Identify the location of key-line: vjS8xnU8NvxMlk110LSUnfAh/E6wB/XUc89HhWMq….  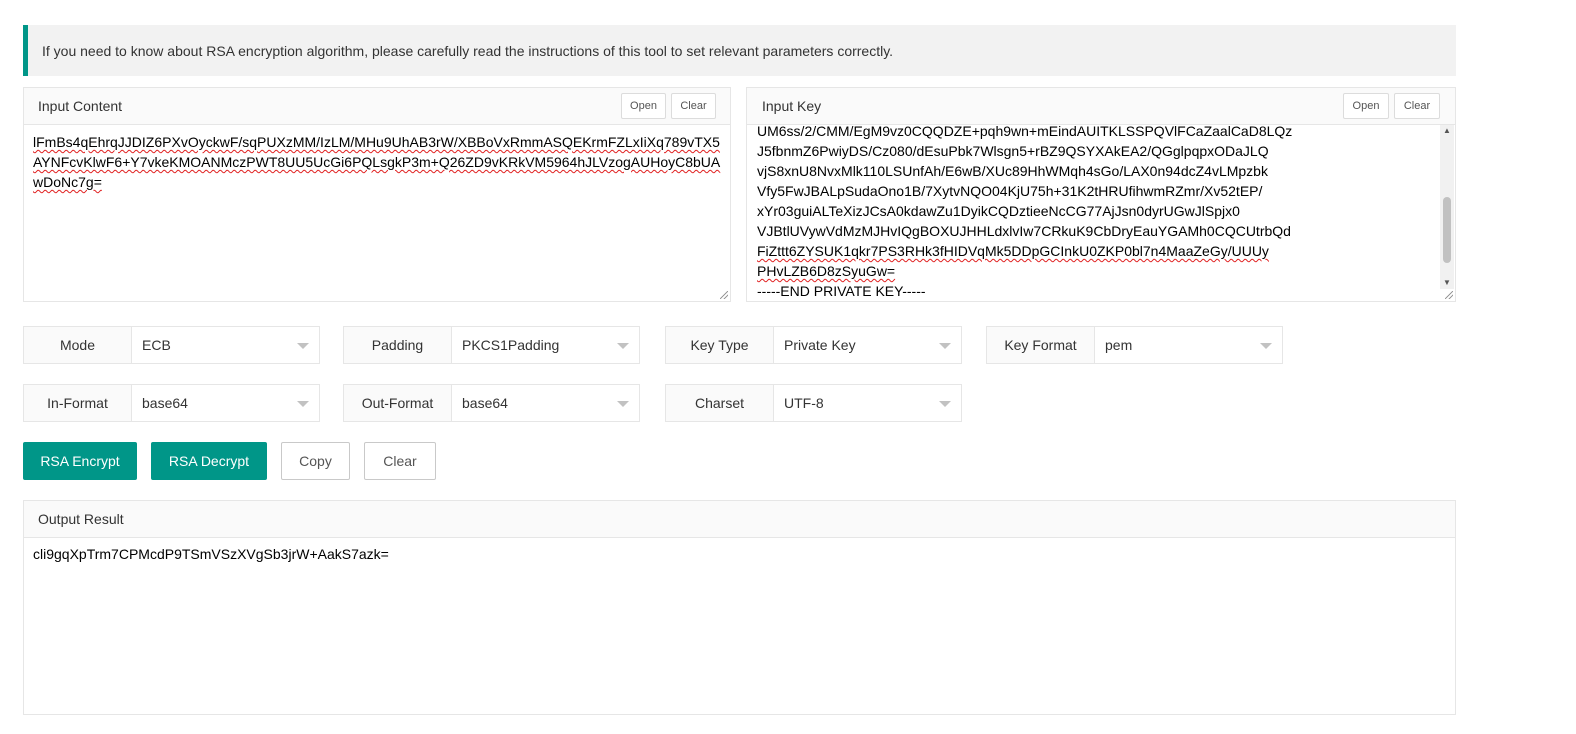
(1012, 171).